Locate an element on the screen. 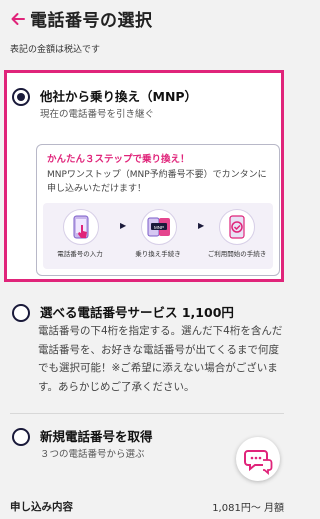 The height and width of the screenshot is (519, 320). option-choose-number-title: 選べる電話番号サービス 1,100円 is located at coordinates (137, 311).